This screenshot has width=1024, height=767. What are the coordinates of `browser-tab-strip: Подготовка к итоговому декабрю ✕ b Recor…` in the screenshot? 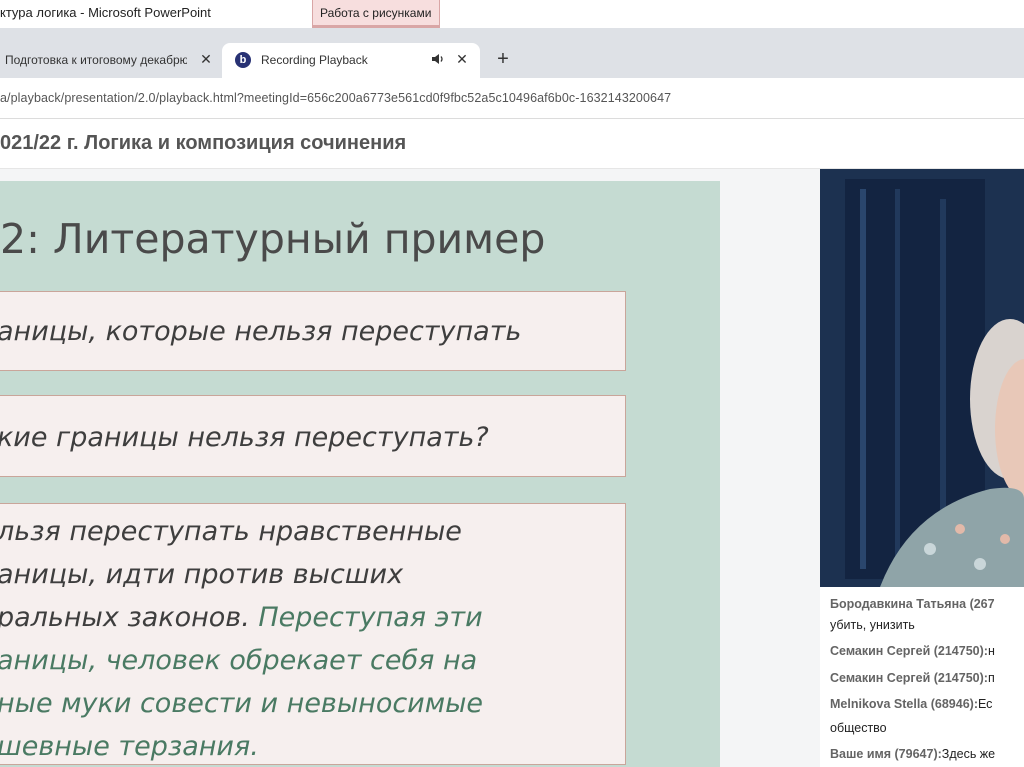 It's located at (512, 53).